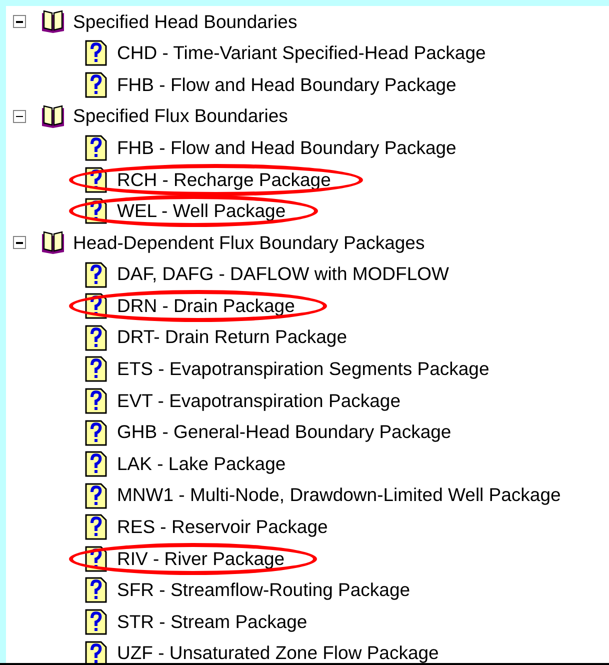 The image size is (609, 665). I want to click on tree-item: LAK - Lake Package, so click(201, 464).